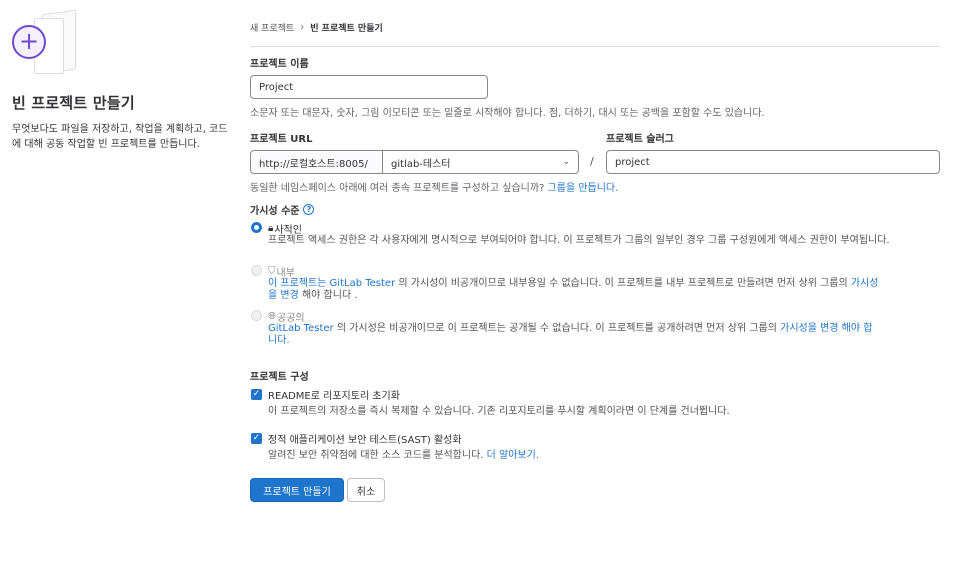 This screenshot has width=966, height=561. What do you see at coordinates (346, 28) in the screenshot?
I see `breadcrumb-current: 빈 프로젝트 만들기` at bounding box center [346, 28].